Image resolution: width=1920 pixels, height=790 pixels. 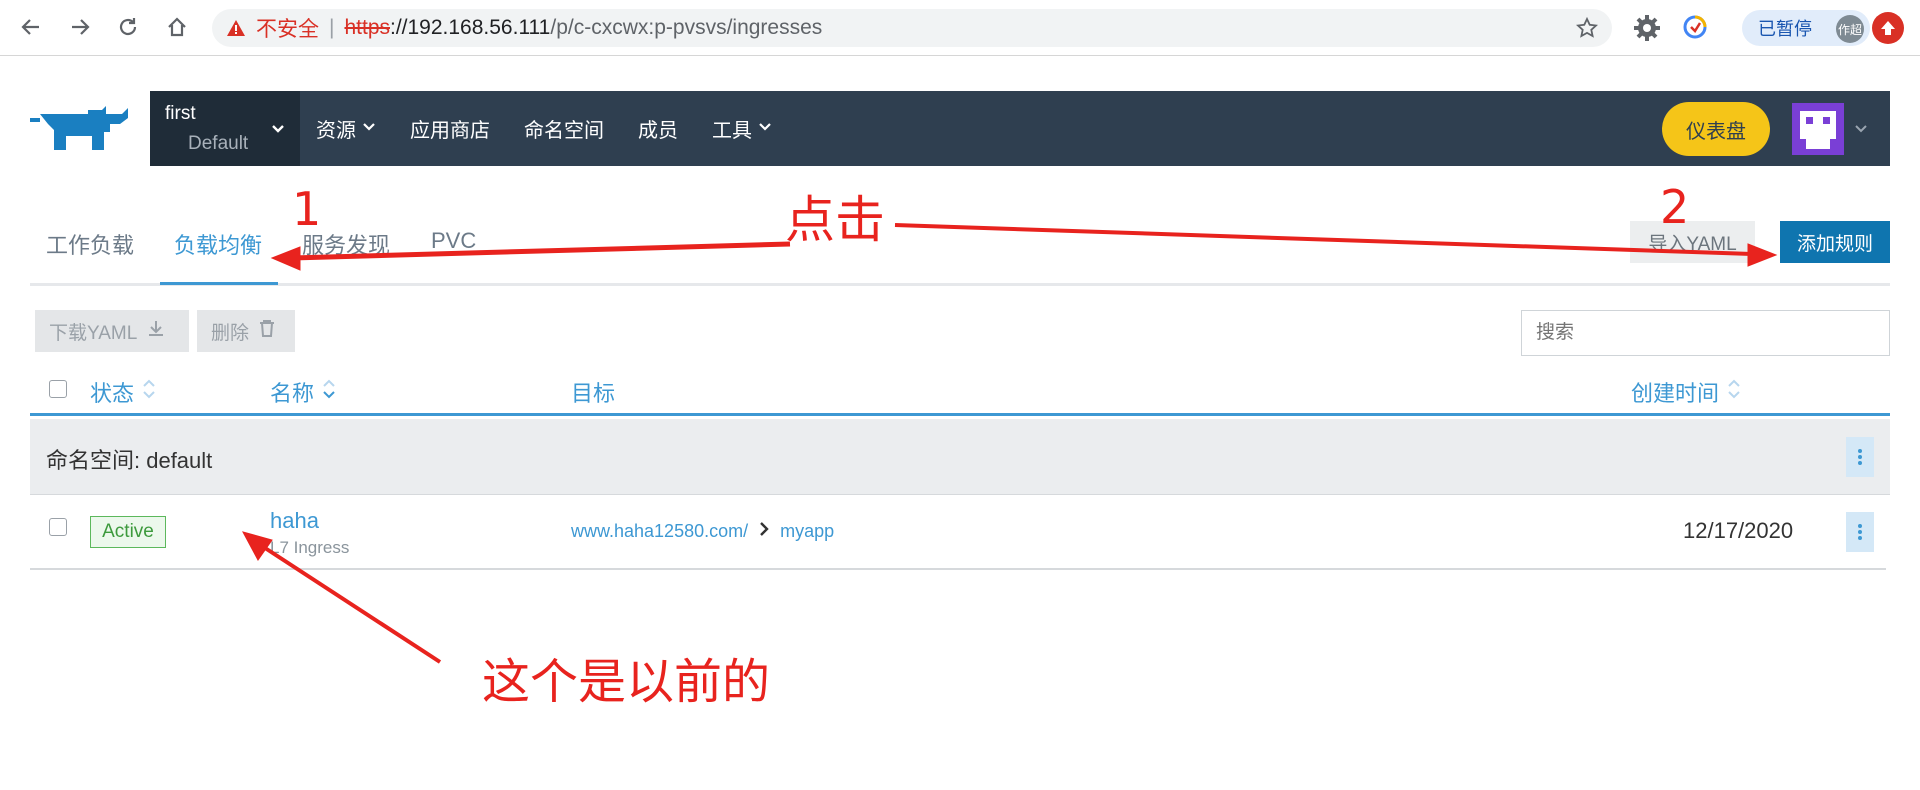 What do you see at coordinates (1647, 30) in the screenshot?
I see `extension-gear-icon` at bounding box center [1647, 30].